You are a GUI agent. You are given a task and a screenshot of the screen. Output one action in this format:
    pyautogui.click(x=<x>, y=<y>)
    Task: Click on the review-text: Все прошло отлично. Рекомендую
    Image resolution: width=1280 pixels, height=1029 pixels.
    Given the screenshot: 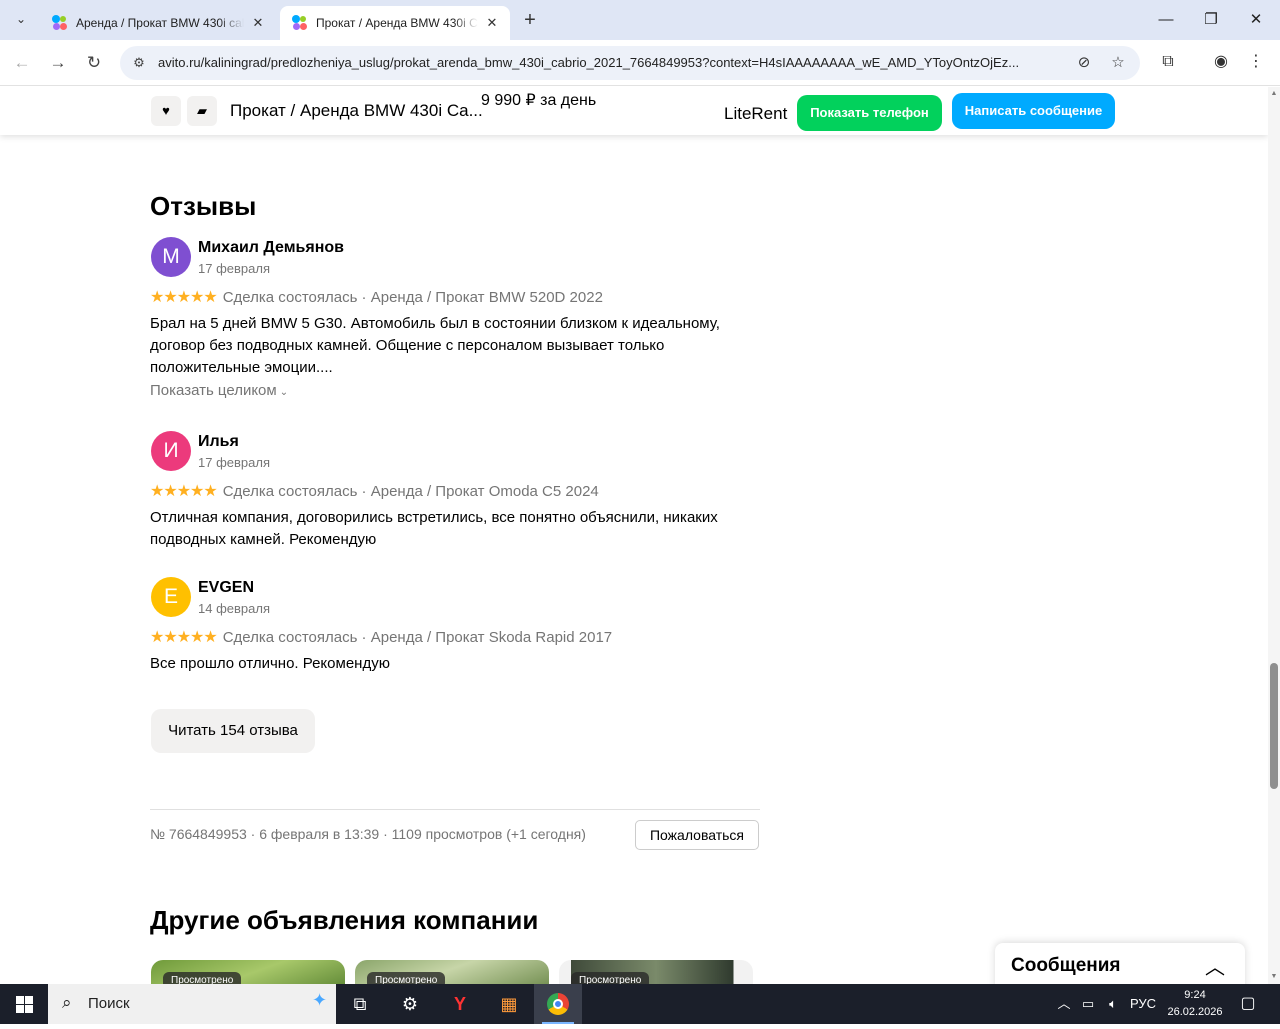 What is the action you would take?
    pyautogui.click(x=270, y=663)
    